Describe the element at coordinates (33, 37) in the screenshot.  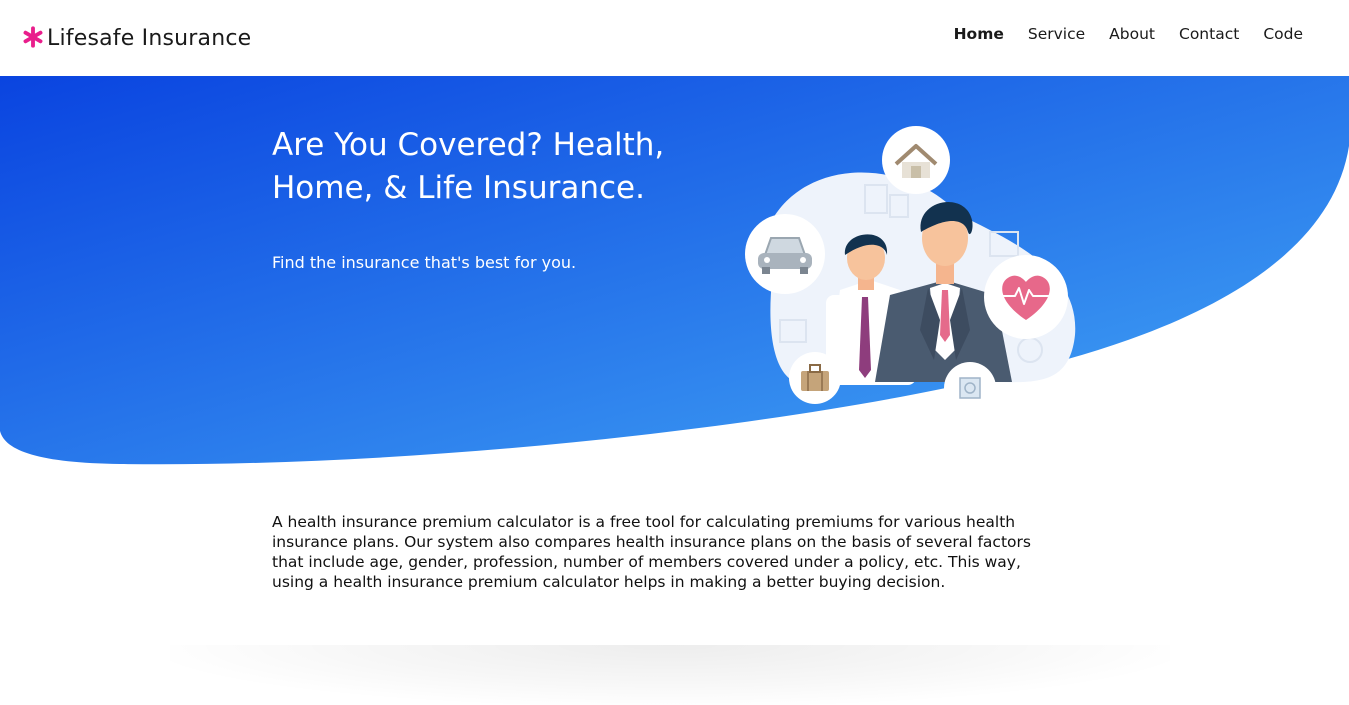
I see `asterisk-icon` at that location.